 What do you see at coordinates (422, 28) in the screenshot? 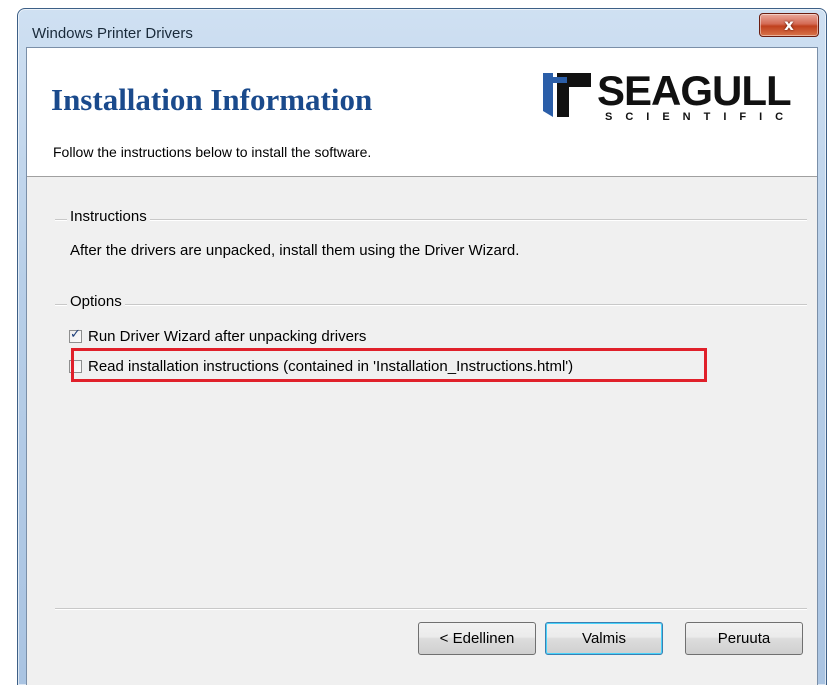
I see `title-bar: Windows Printer Drivers x` at bounding box center [422, 28].